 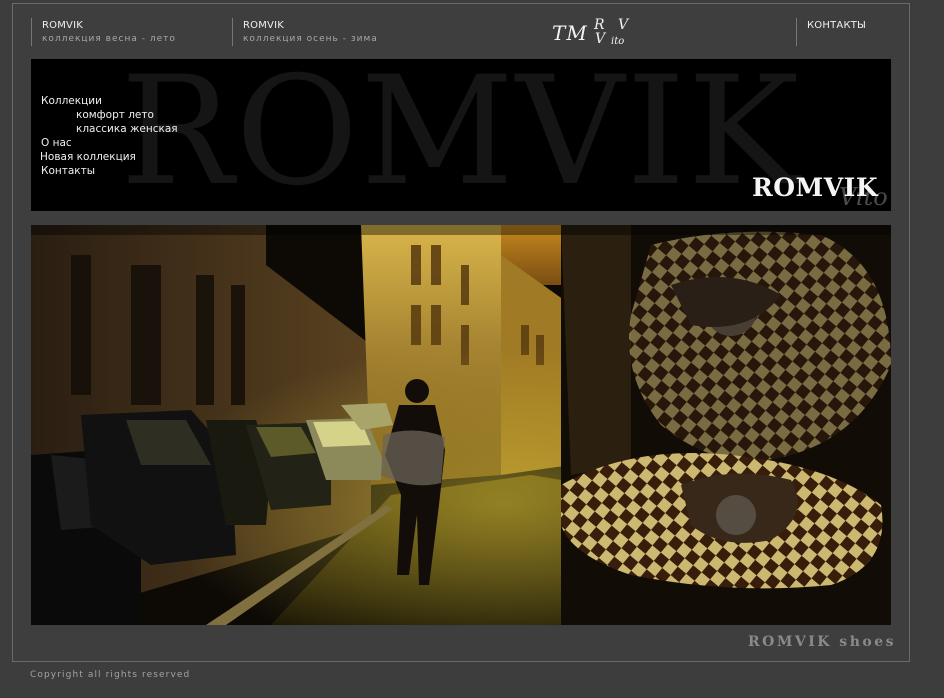 I want to click on topnav-spring-summer-subtitle: коллекция весна - лето, so click(x=109, y=39).